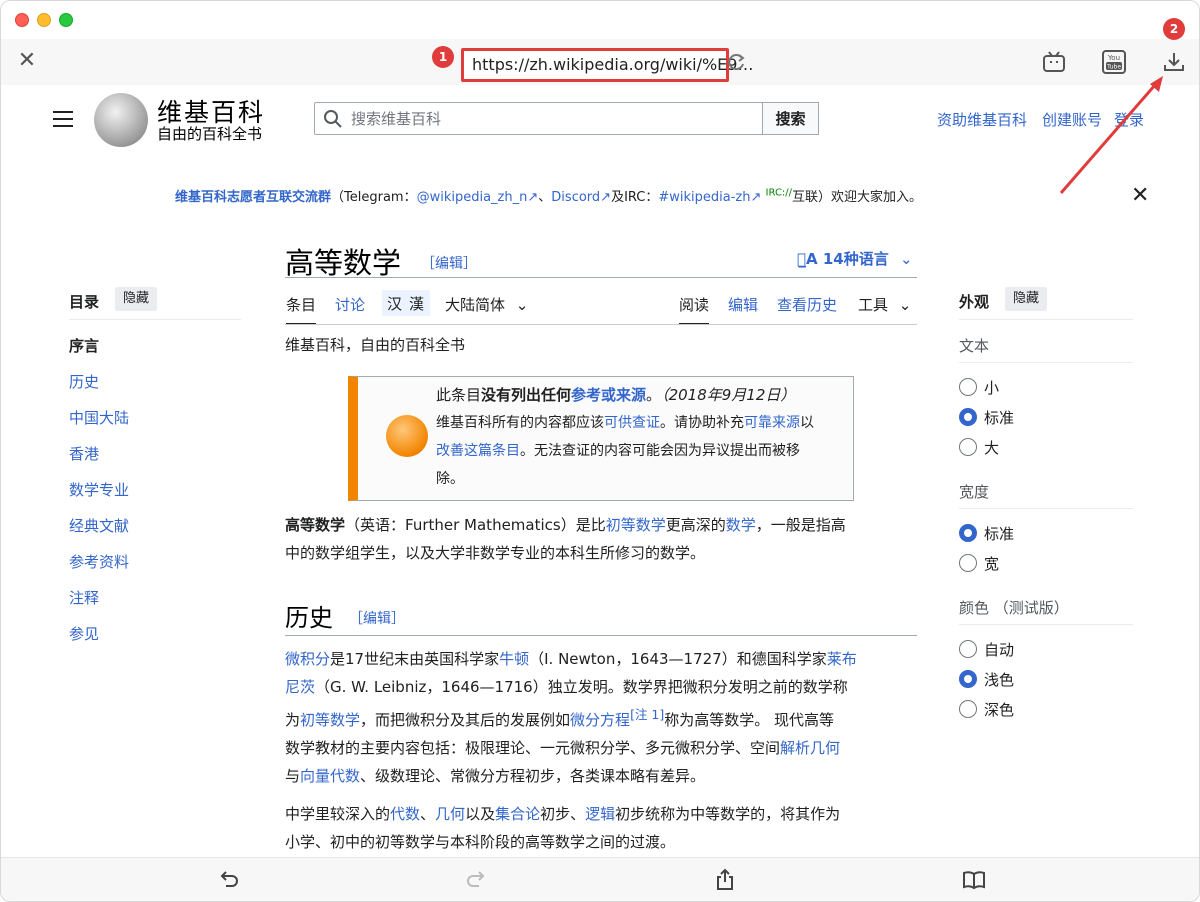 Image resolution: width=1200 pixels, height=902 pixels. I want to click on svg-text: Tube, so click(1113, 67).